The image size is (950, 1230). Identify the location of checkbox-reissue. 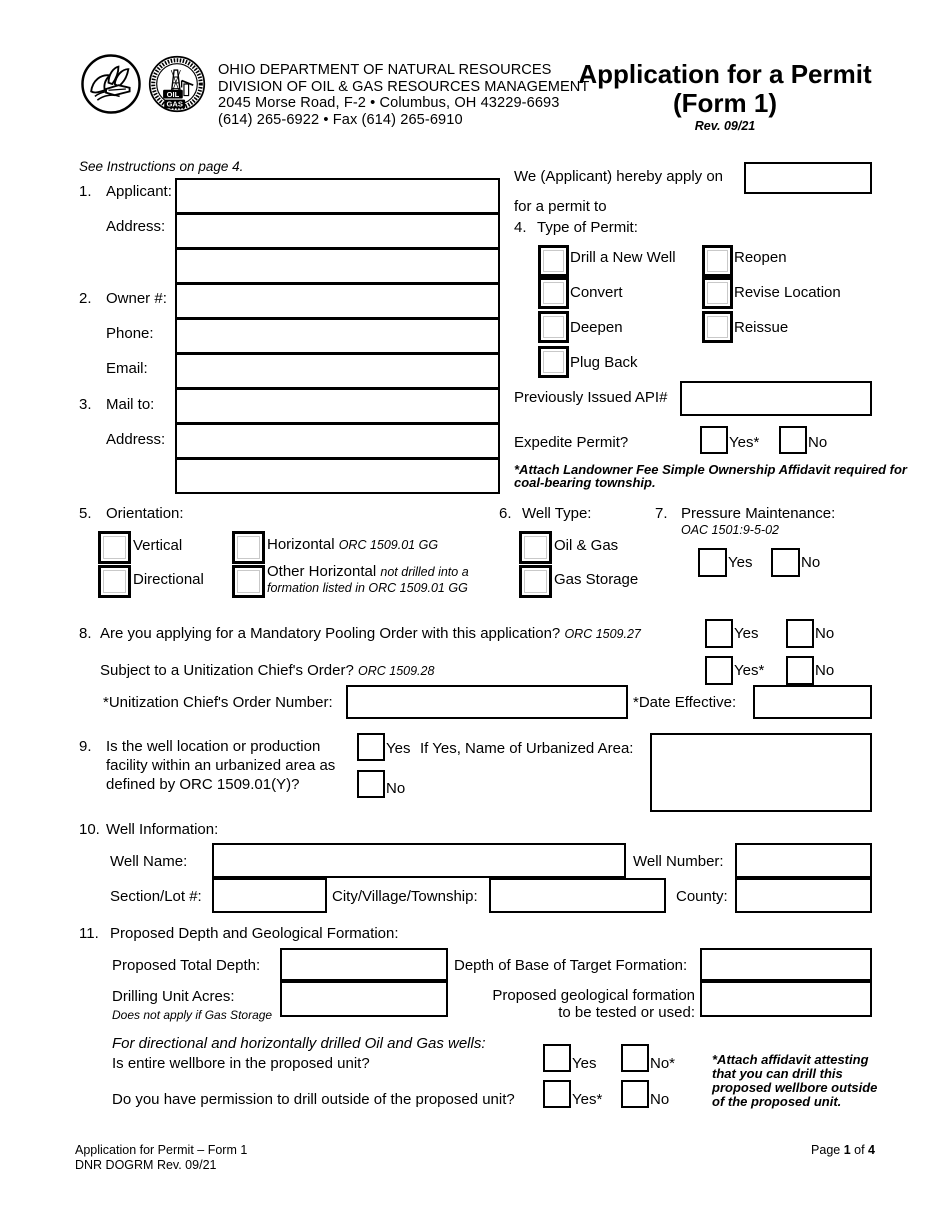
(717, 327).